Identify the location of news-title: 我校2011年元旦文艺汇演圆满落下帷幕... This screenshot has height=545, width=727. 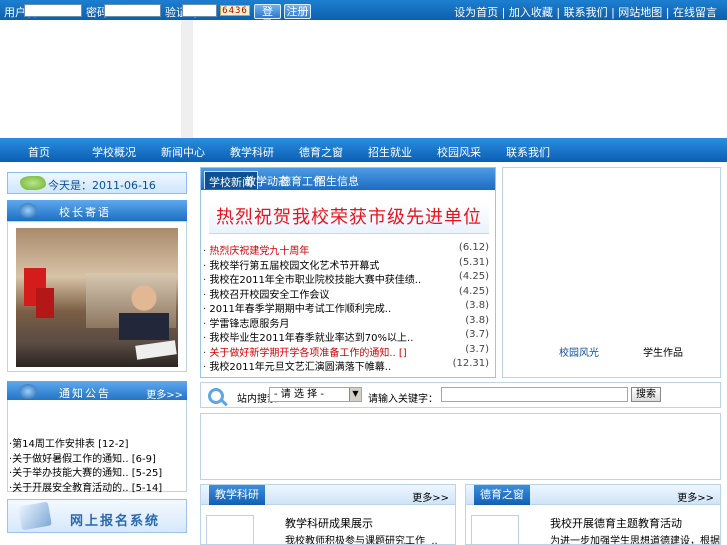
(300, 367).